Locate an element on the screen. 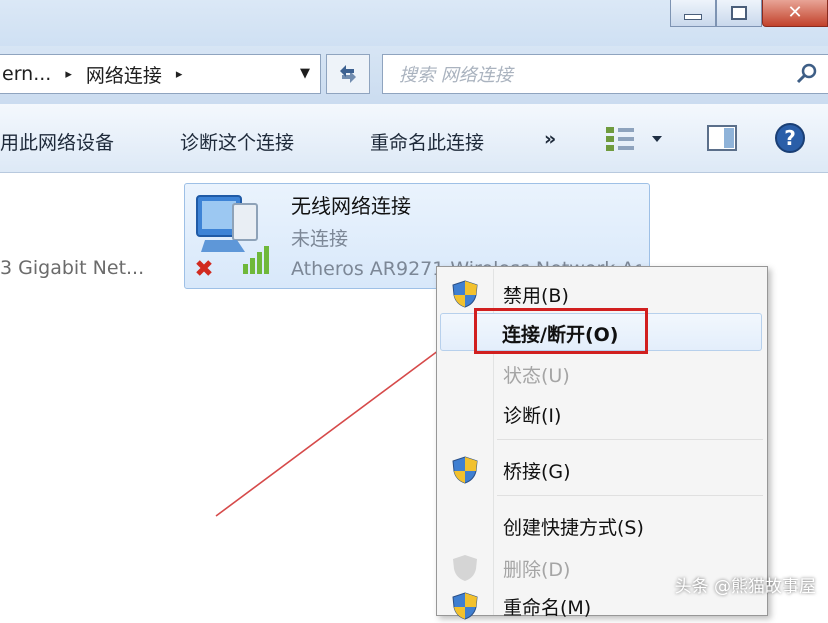 This screenshot has width=828, height=623. preview-pane-icon is located at coordinates (722, 138).